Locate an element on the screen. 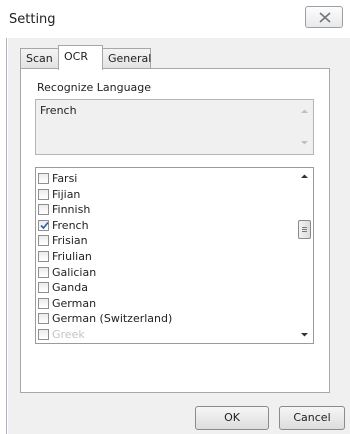 The image size is (350, 434). recognize-language-label: Recognize Language is located at coordinates (94, 87).